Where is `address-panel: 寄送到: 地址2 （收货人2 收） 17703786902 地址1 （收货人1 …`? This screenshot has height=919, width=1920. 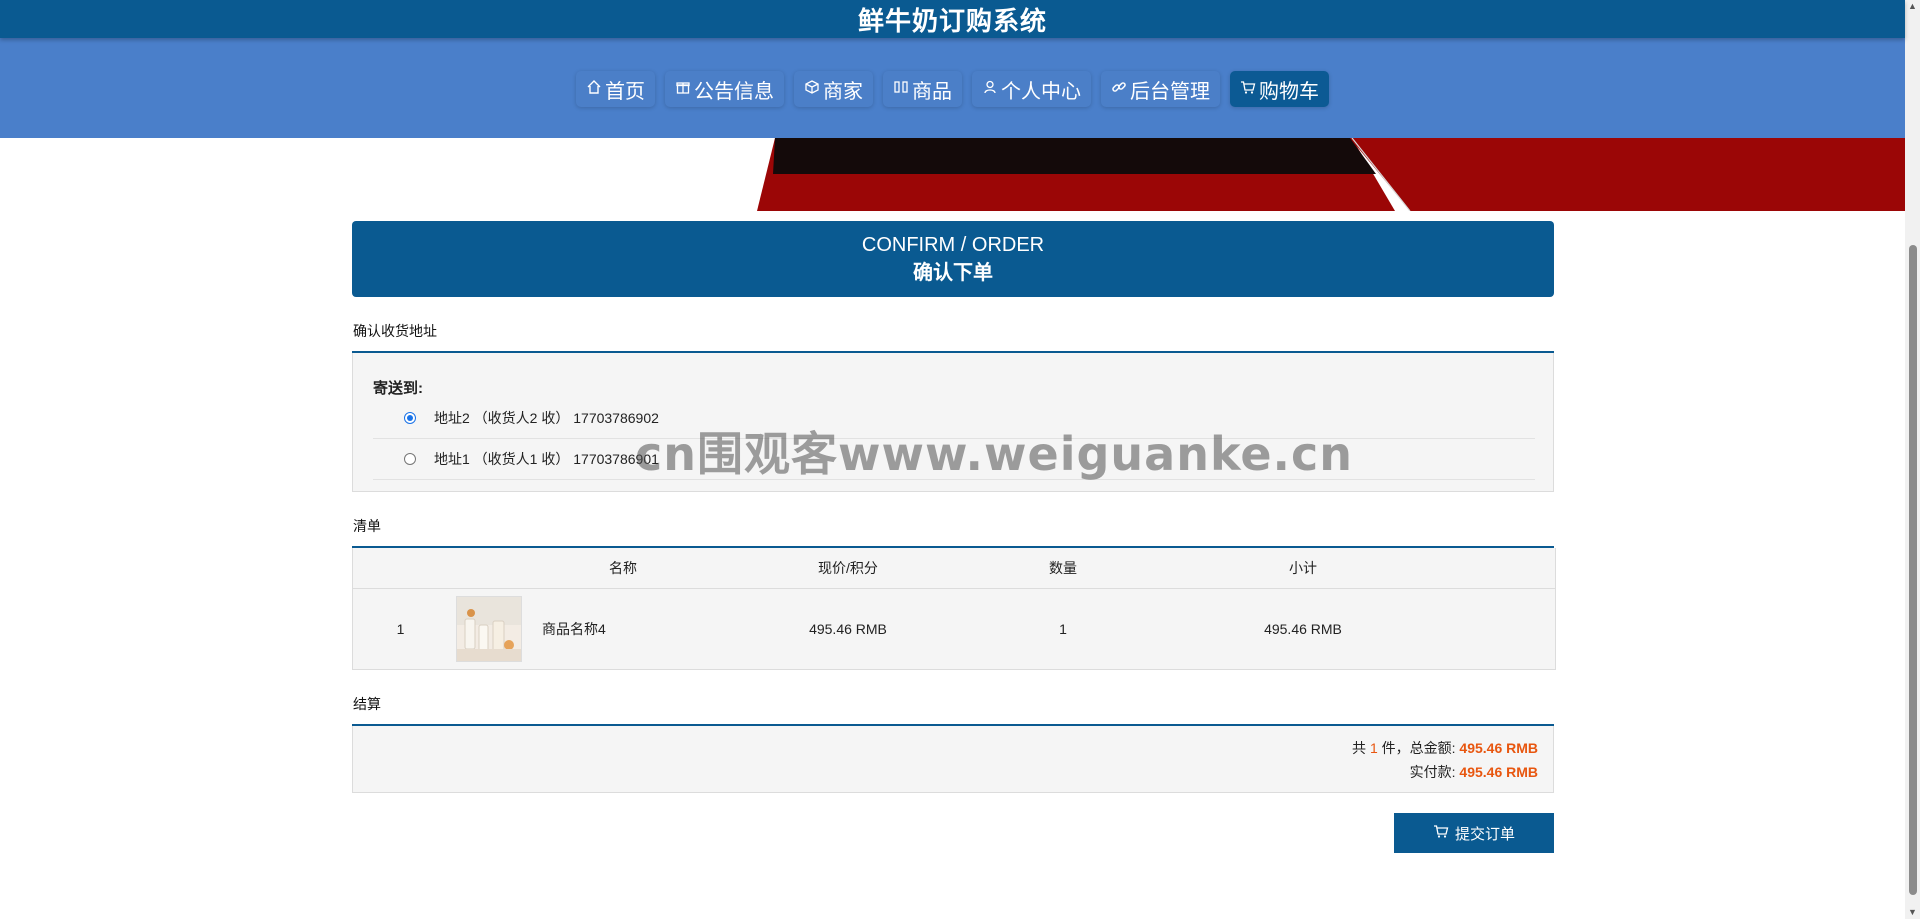 address-panel: 寄送到: 地址2 （收货人2 收） 17703786902 地址1 （收货人1 … is located at coordinates (953, 422).